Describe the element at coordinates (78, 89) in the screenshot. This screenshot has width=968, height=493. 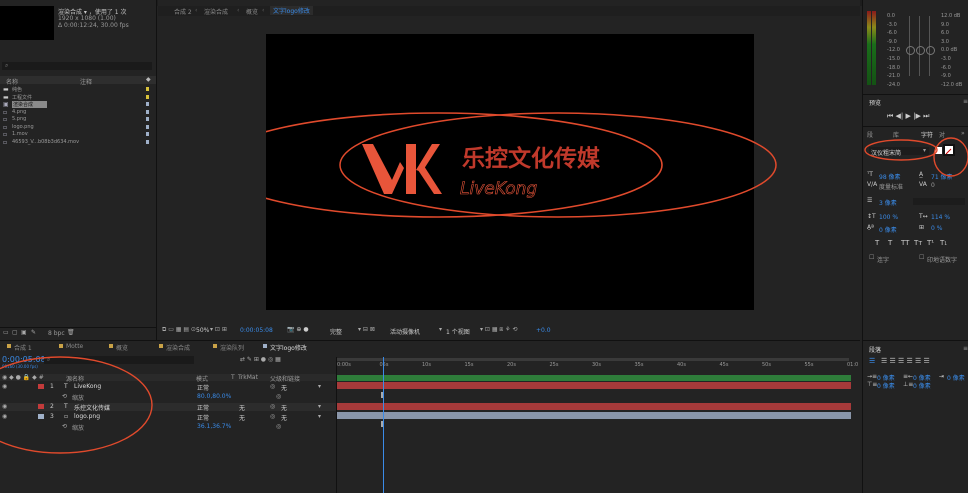
I see `project-item: ▬ 纯色` at that location.